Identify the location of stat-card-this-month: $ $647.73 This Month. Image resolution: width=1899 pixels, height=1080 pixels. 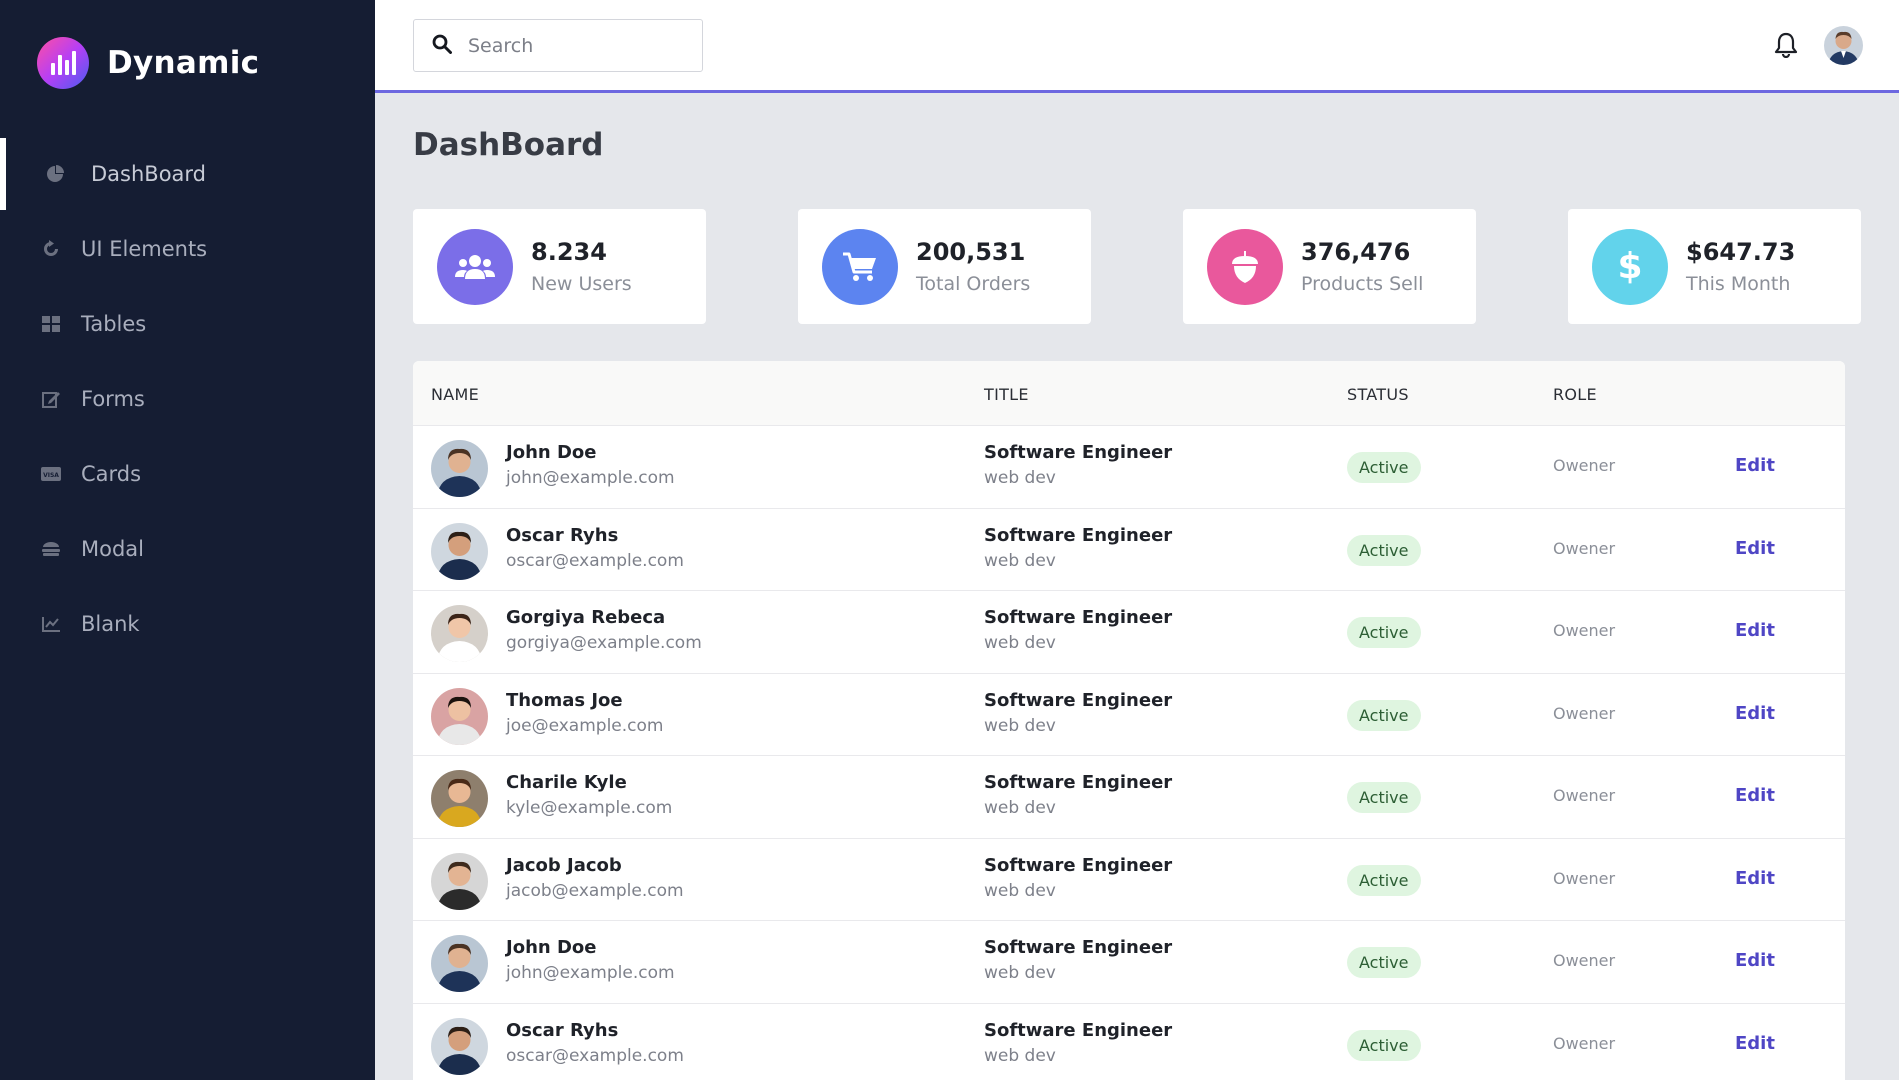
(1714, 266).